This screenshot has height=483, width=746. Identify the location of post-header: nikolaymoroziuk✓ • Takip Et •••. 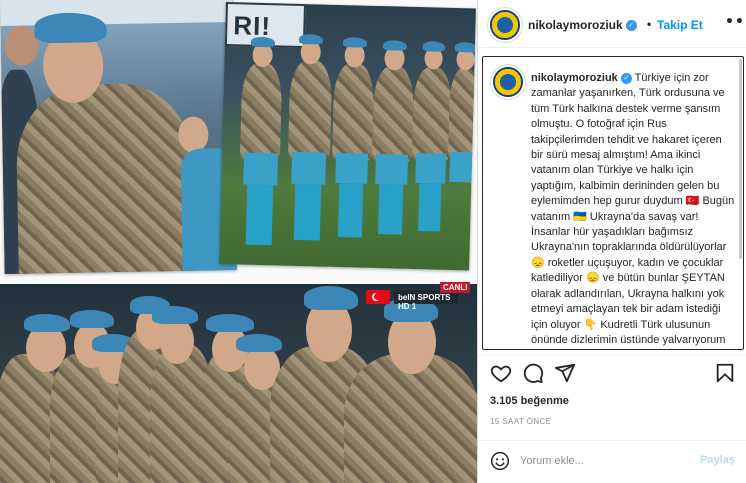
(612, 24).